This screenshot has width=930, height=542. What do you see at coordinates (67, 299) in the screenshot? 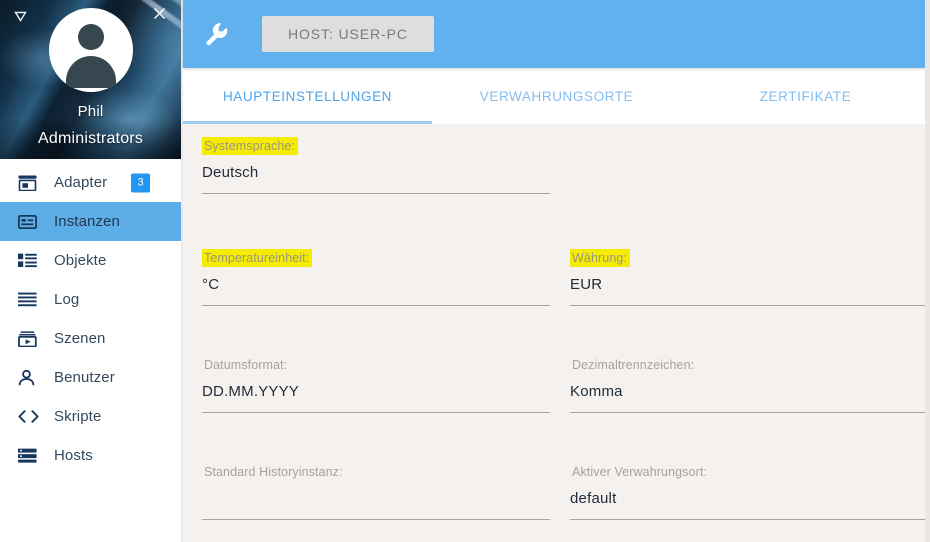
I see `sidebar-item-label: Log` at bounding box center [67, 299].